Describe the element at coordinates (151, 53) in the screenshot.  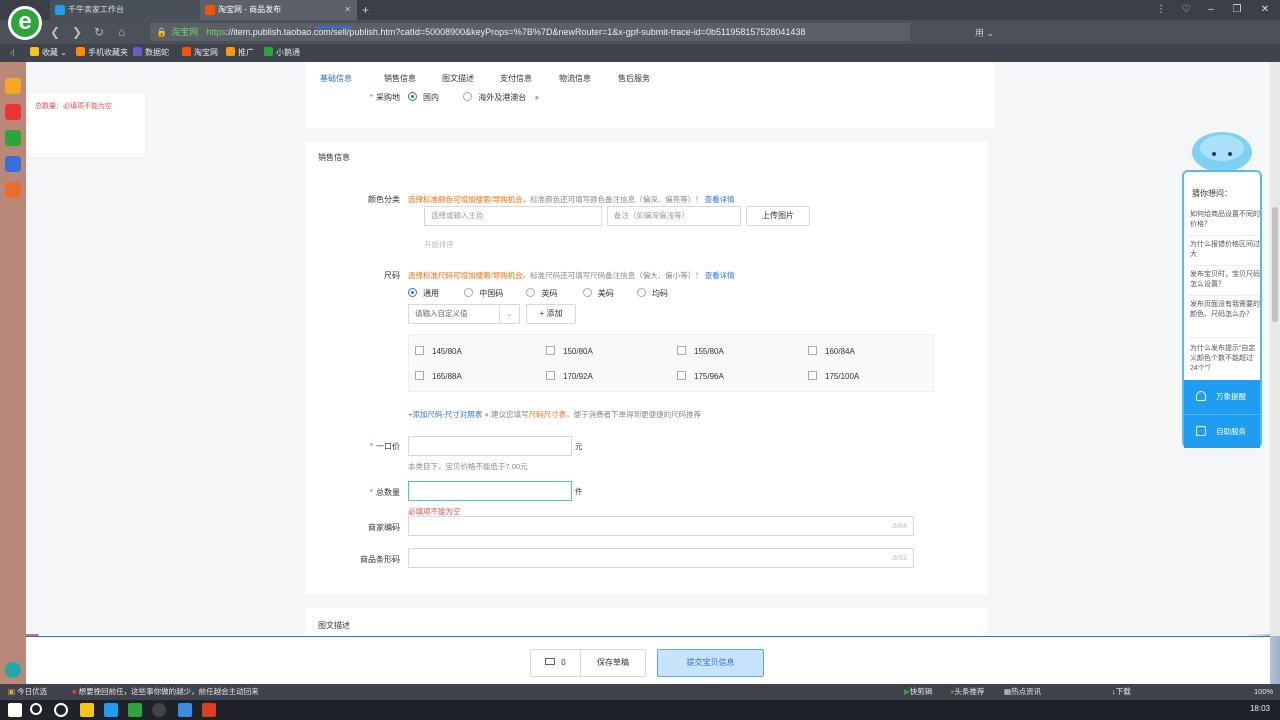
I see `bookmark-data-snake: 数据蛇` at that location.